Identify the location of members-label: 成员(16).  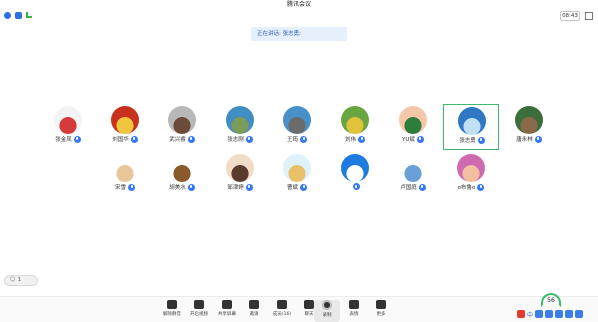
(282, 314).